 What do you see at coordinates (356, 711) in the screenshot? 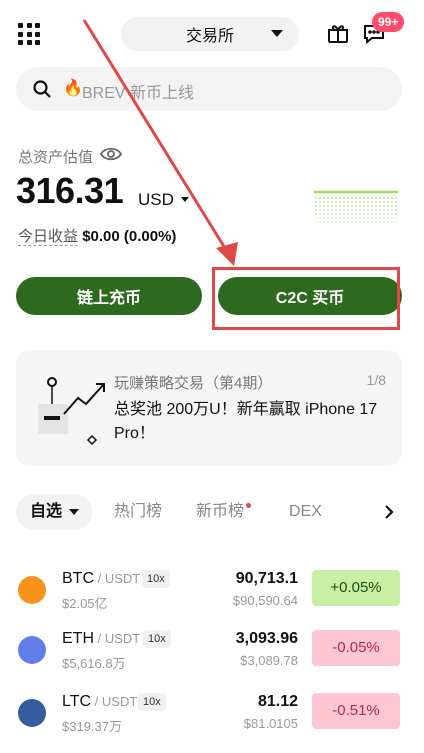
I see `change-badge: -0.51%` at bounding box center [356, 711].